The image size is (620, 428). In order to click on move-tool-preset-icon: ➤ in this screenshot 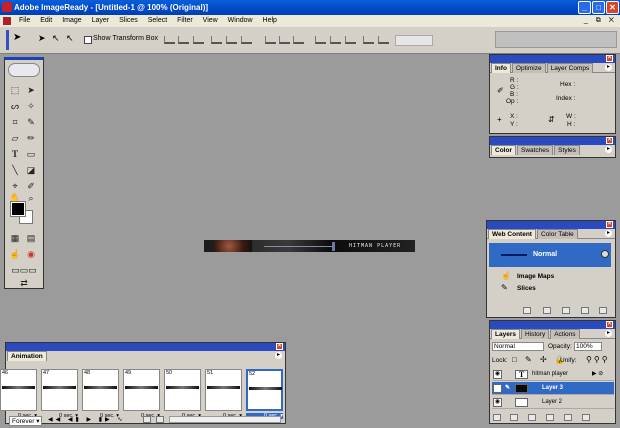, I will do `click(44, 38)`.